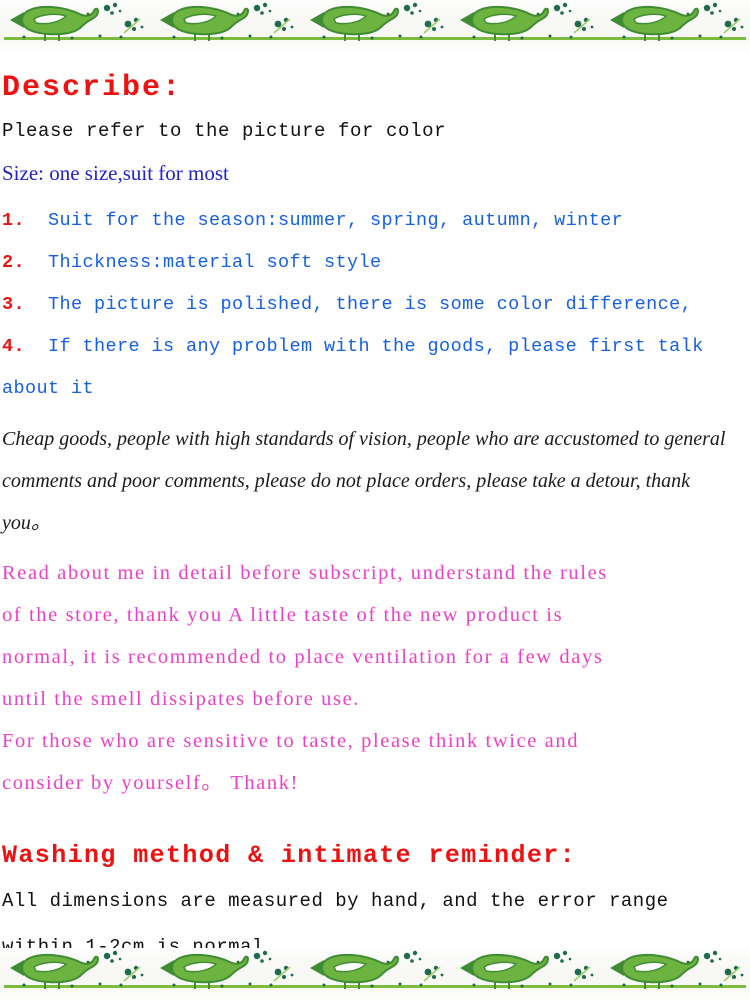 The width and height of the screenshot is (750, 1000). What do you see at coordinates (14, 304) in the screenshot?
I see `list-item-index: 3.` at bounding box center [14, 304].